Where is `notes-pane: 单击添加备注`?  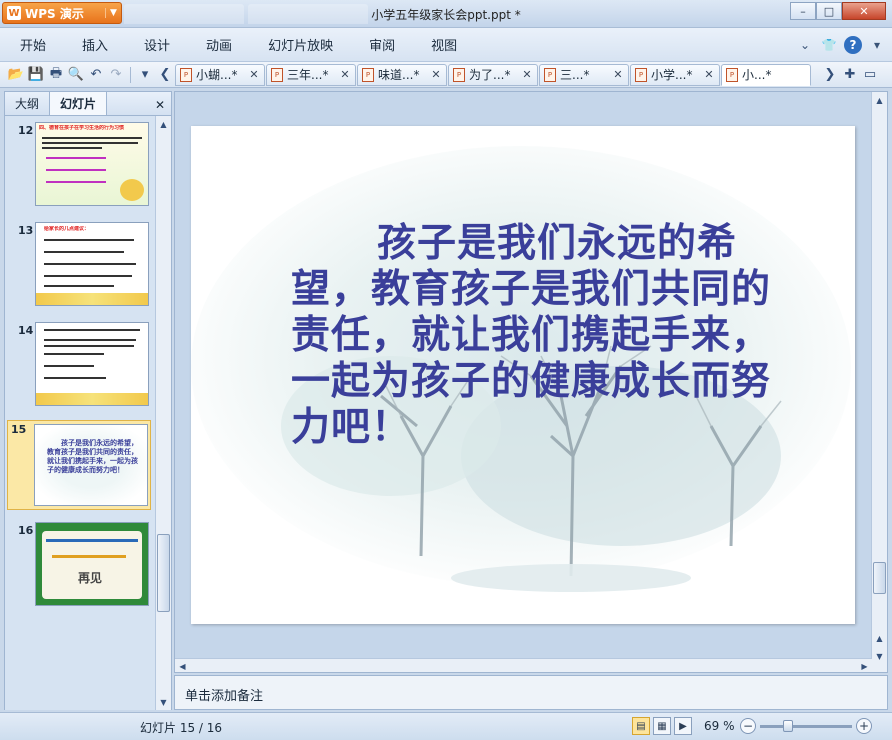
notes-pane: 单击添加备注 is located at coordinates (531, 692).